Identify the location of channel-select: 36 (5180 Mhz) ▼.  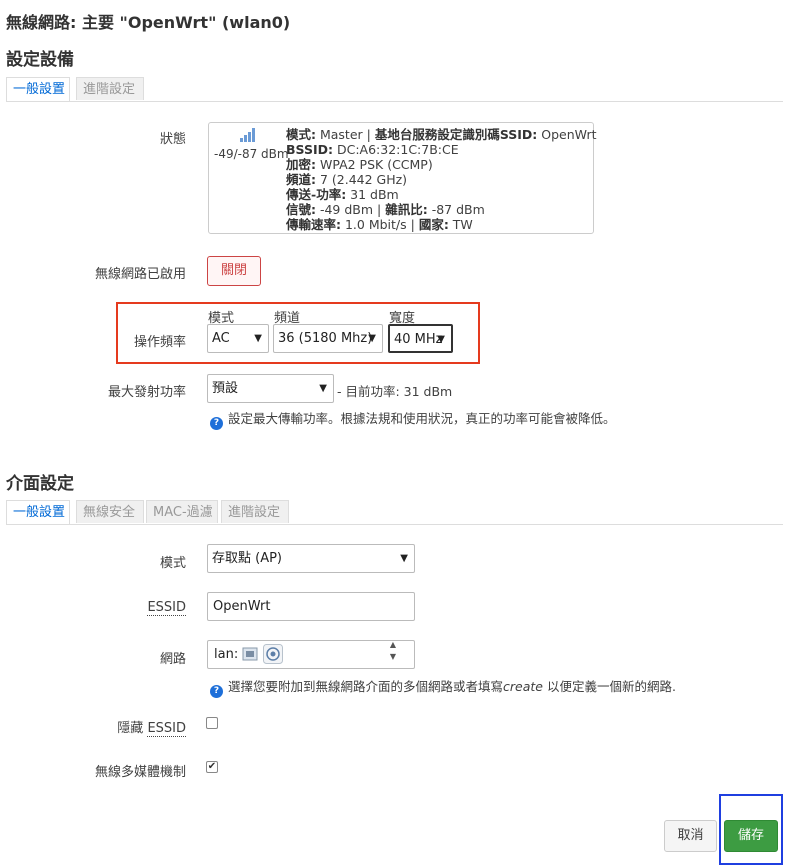
(328, 338).